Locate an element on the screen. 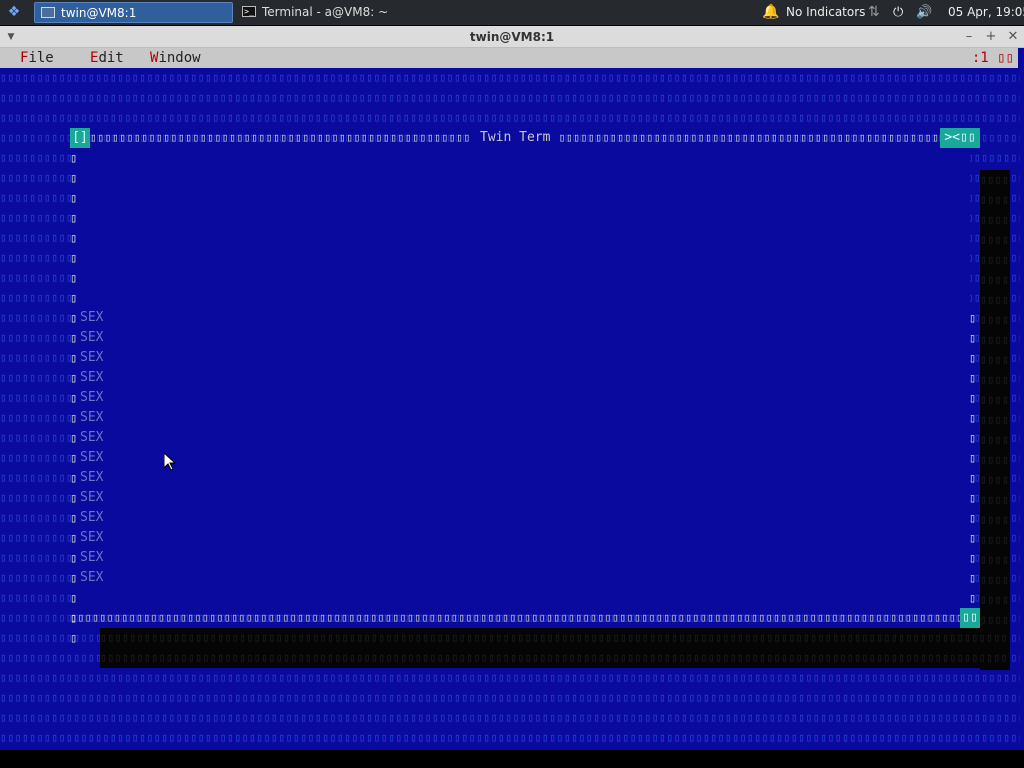  applications-menu-icon: ❖ is located at coordinates (14, 12).